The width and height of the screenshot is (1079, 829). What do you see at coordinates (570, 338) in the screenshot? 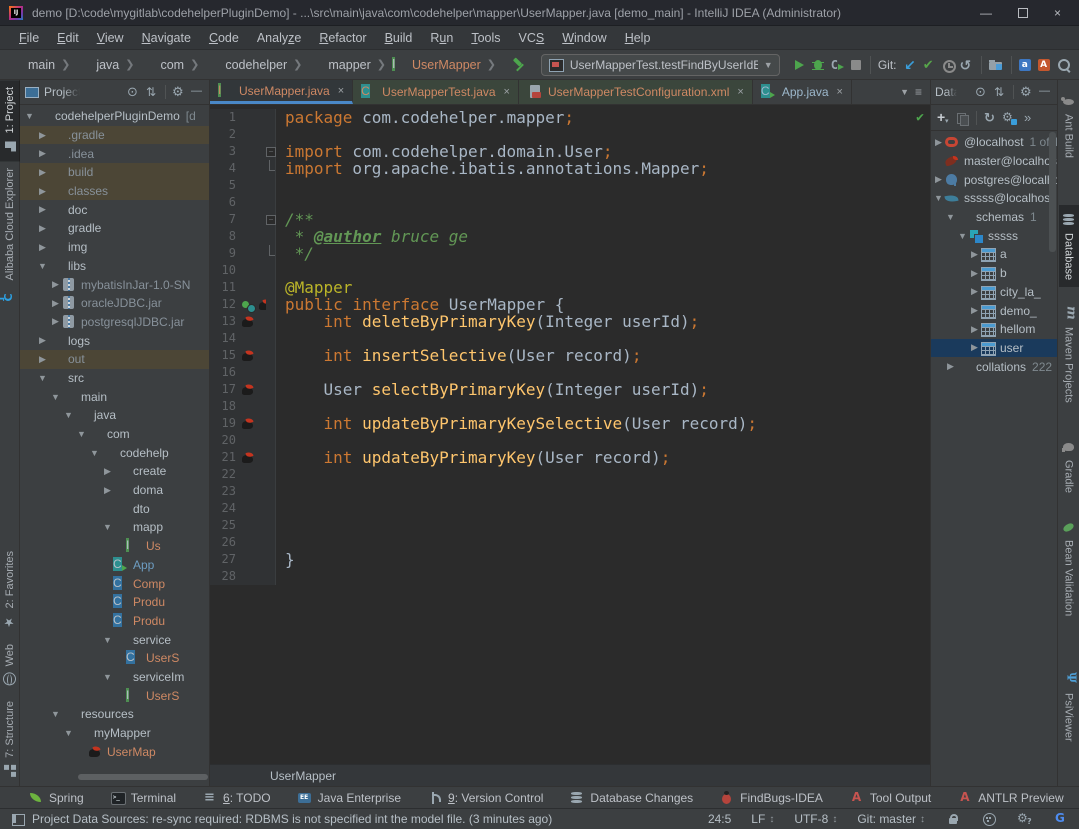
I see `code-line: 14` at bounding box center [570, 338].